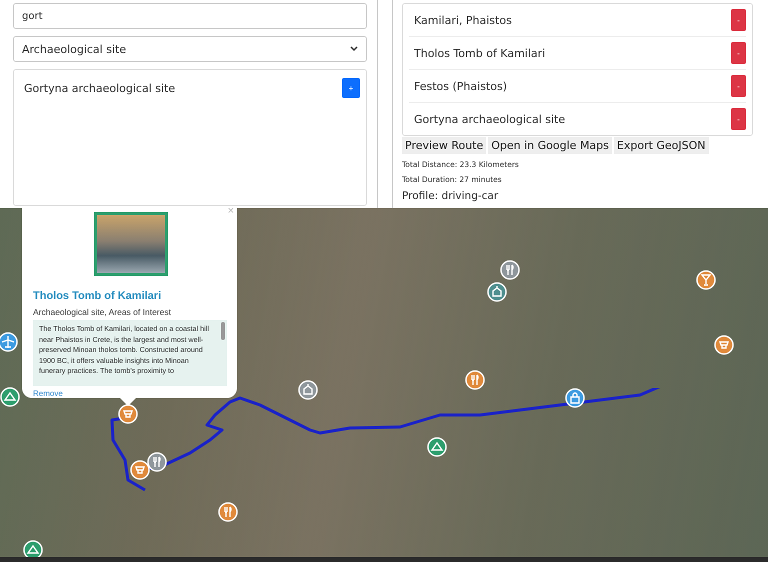 The height and width of the screenshot is (562, 768). Describe the element at coordinates (128, 402) in the screenshot. I see `popup-pointer-icon` at that location.